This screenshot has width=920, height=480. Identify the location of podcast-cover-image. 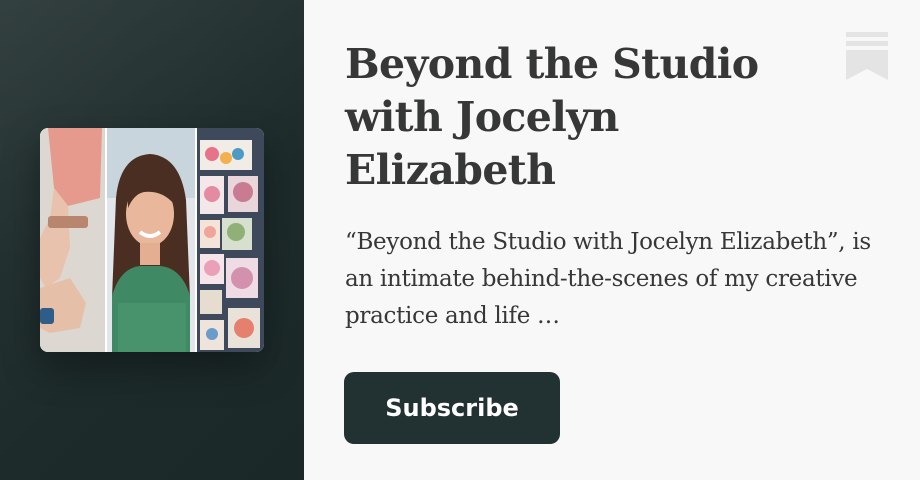
(152, 240).